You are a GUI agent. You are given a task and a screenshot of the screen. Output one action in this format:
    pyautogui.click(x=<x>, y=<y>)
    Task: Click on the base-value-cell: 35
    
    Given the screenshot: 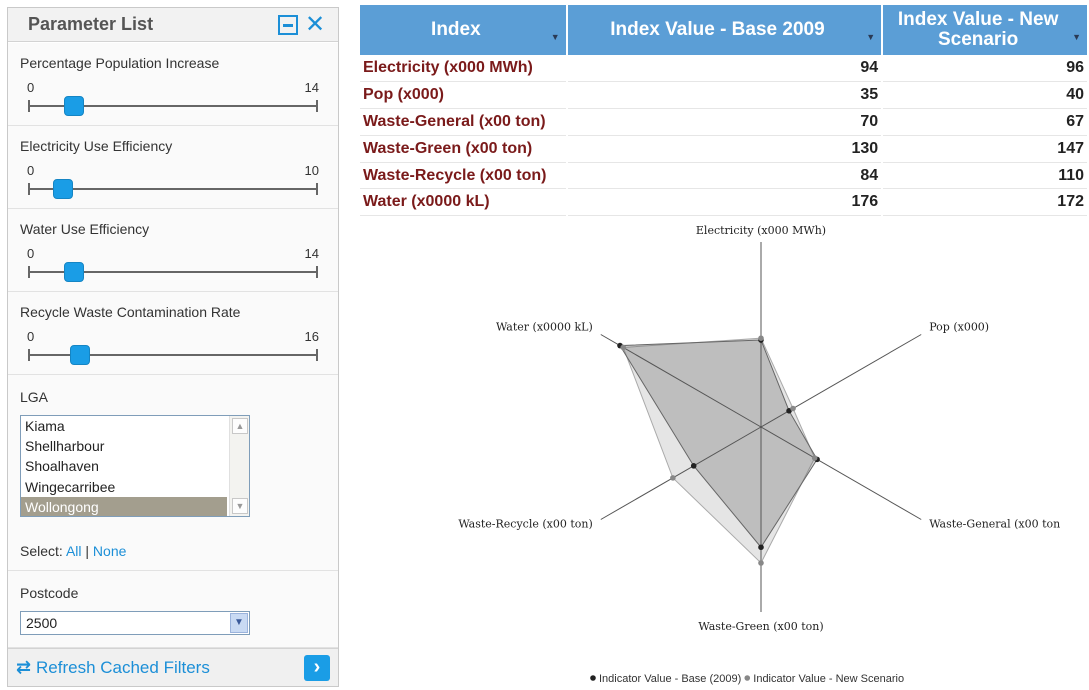 What is the action you would take?
    pyautogui.click(x=725, y=95)
    